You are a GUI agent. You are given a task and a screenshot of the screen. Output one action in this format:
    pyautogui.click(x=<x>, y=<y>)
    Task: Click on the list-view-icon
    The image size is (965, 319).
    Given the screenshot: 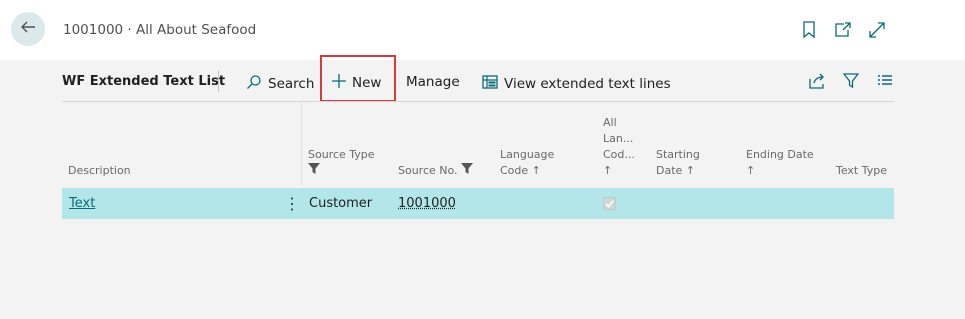 What is the action you would take?
    pyautogui.click(x=885, y=81)
    